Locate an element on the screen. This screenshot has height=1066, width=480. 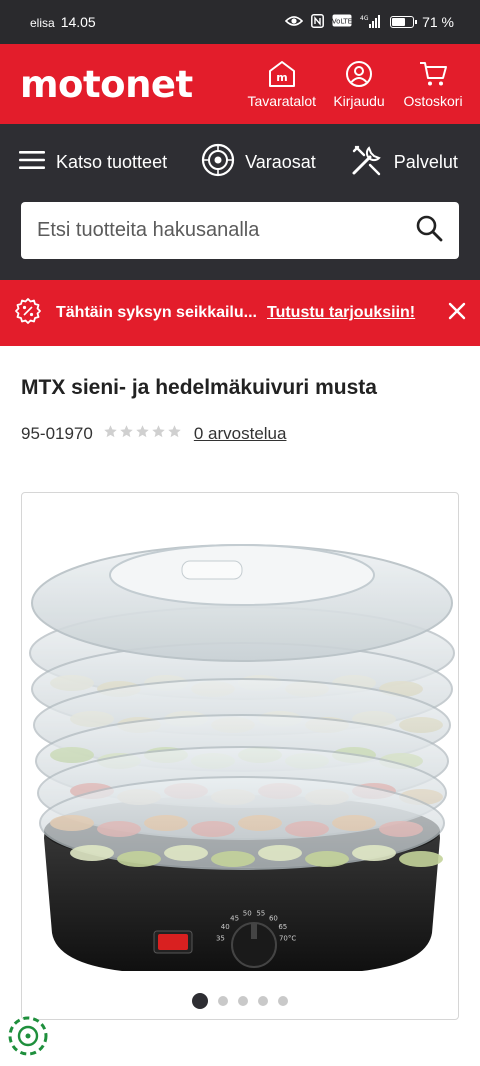
volte-icon: VoLTE is located at coordinates (342, 22).